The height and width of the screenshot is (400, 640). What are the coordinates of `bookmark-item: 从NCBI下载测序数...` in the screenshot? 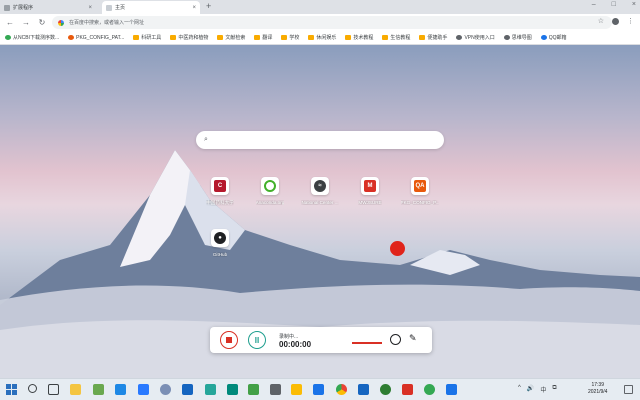 It's located at (32, 37).